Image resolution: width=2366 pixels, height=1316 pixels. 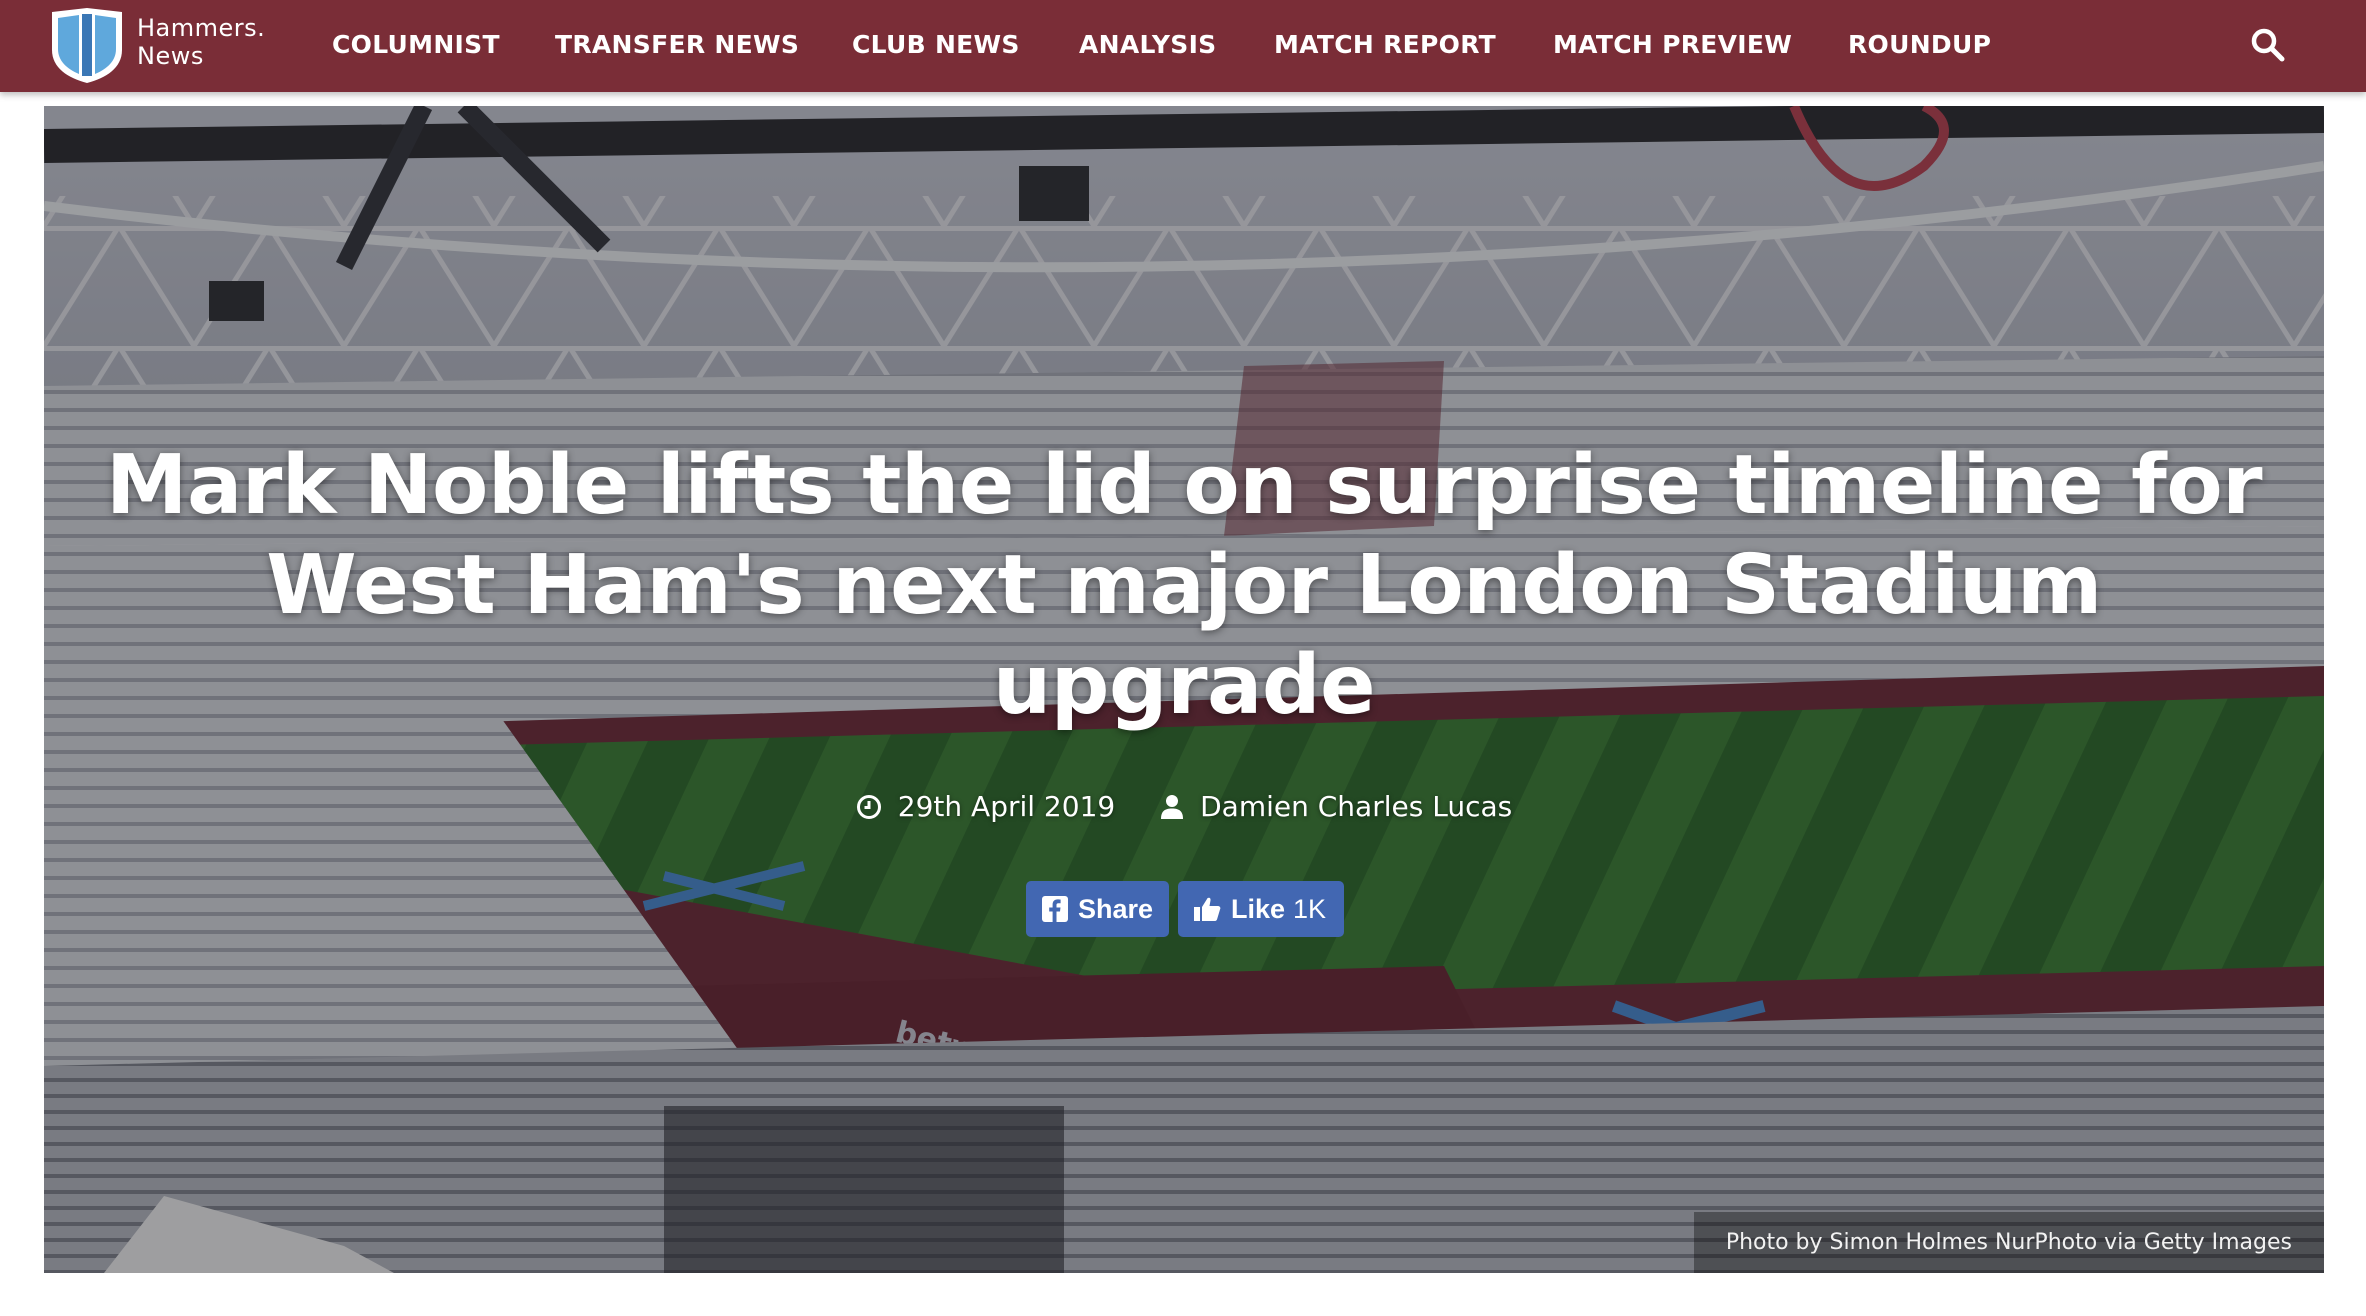 What do you see at coordinates (2268, 45) in the screenshot?
I see `search-icon` at bounding box center [2268, 45].